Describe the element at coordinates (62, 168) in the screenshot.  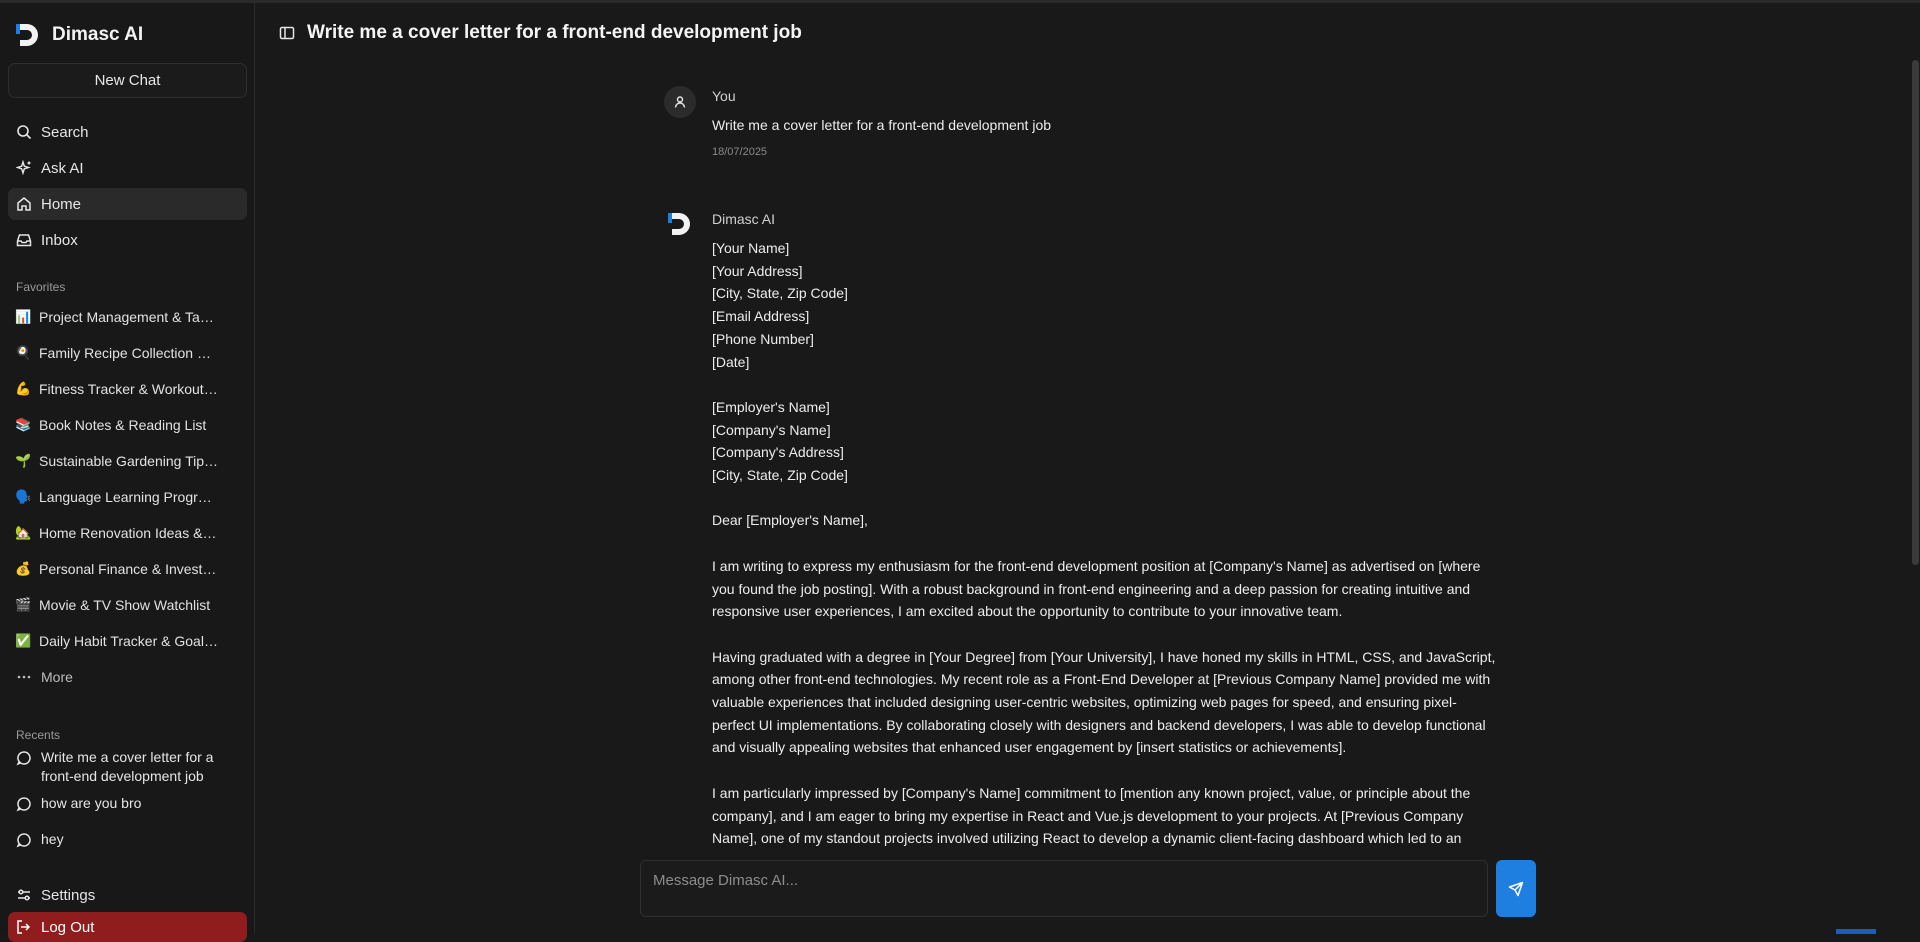
I see `sidebar-item-label: Ask AI` at that location.